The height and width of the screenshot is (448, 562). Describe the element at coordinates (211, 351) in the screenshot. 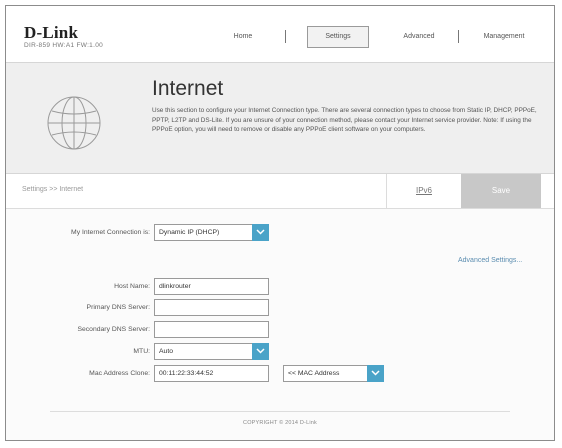

I see `mtu-select: Auto` at that location.